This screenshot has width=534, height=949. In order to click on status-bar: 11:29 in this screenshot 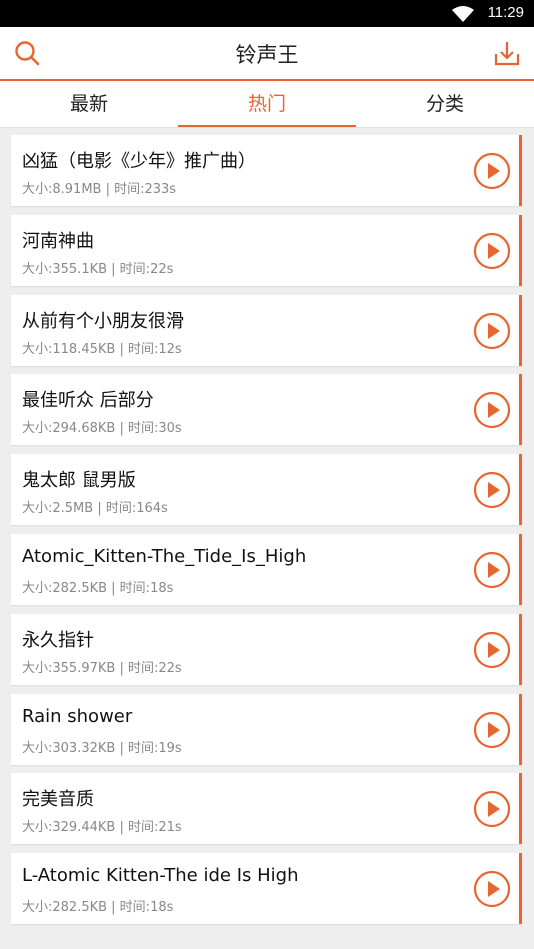, I will do `click(267, 13)`.